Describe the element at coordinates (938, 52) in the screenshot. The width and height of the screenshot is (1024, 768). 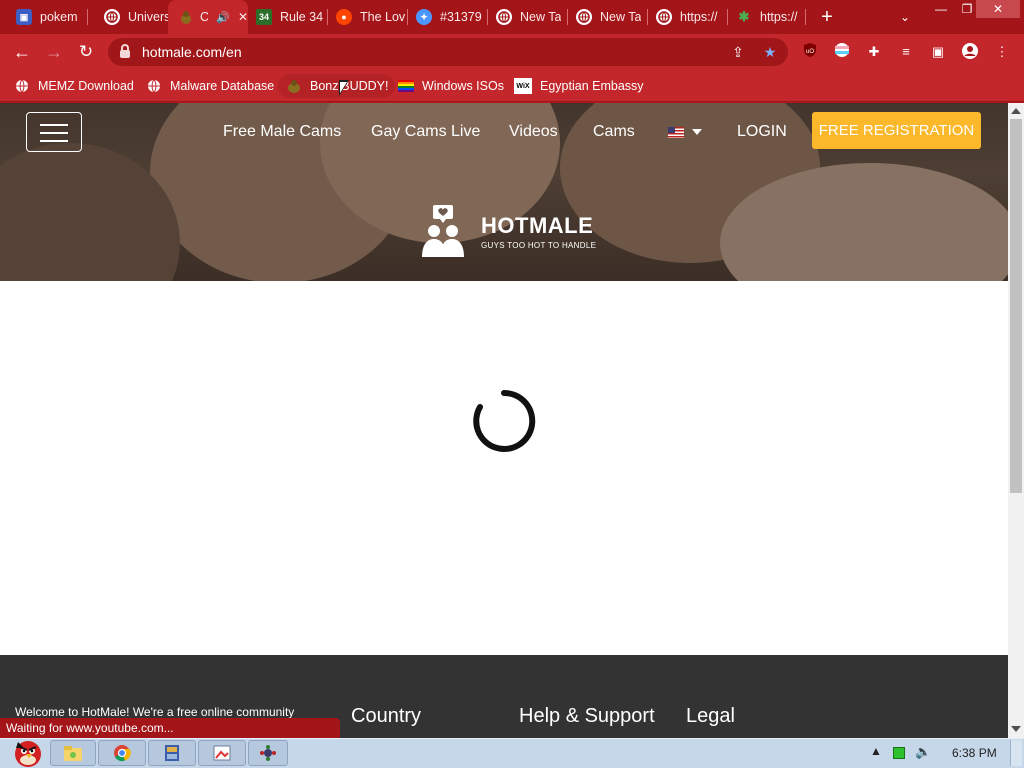
I see `side-panel-icon: ▣` at that location.